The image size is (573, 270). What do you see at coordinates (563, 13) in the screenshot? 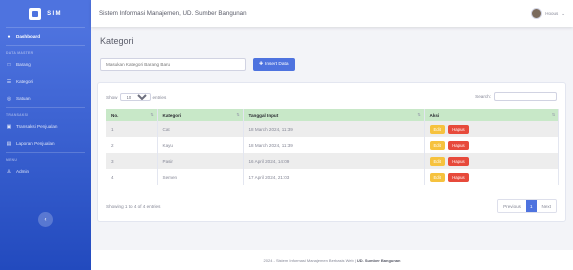
I see `chevron-down-icon: ⌄` at bounding box center [563, 13].